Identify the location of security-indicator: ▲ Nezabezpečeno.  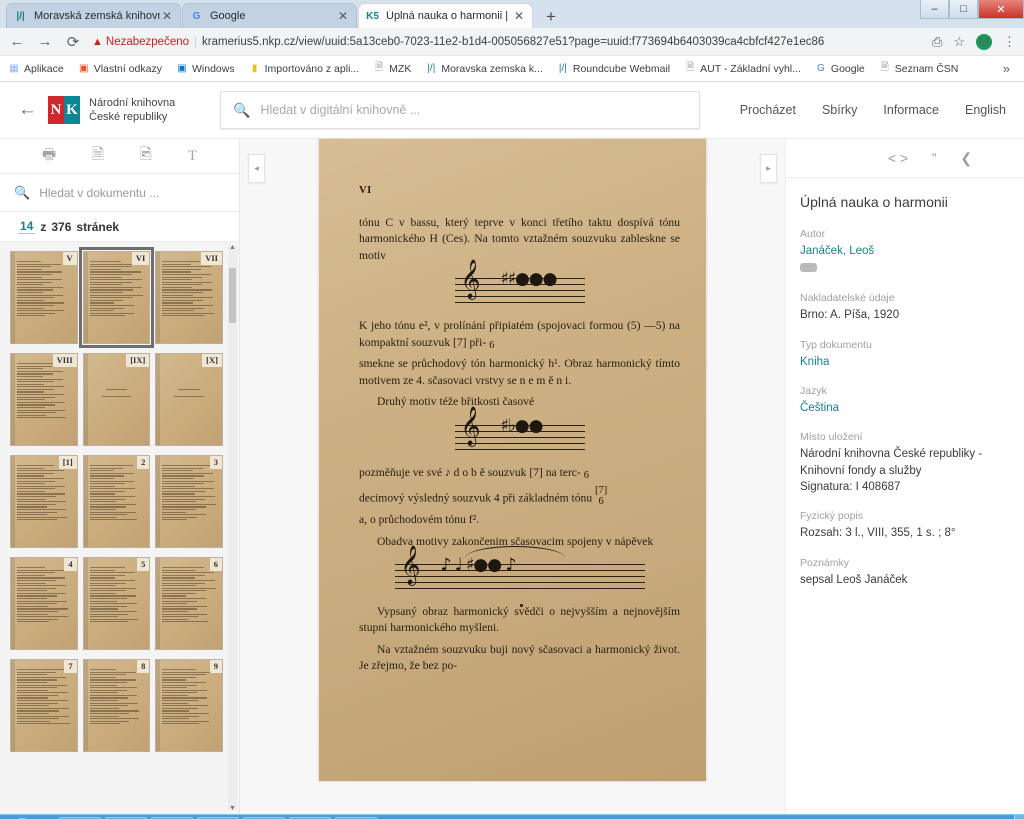
(140, 42).